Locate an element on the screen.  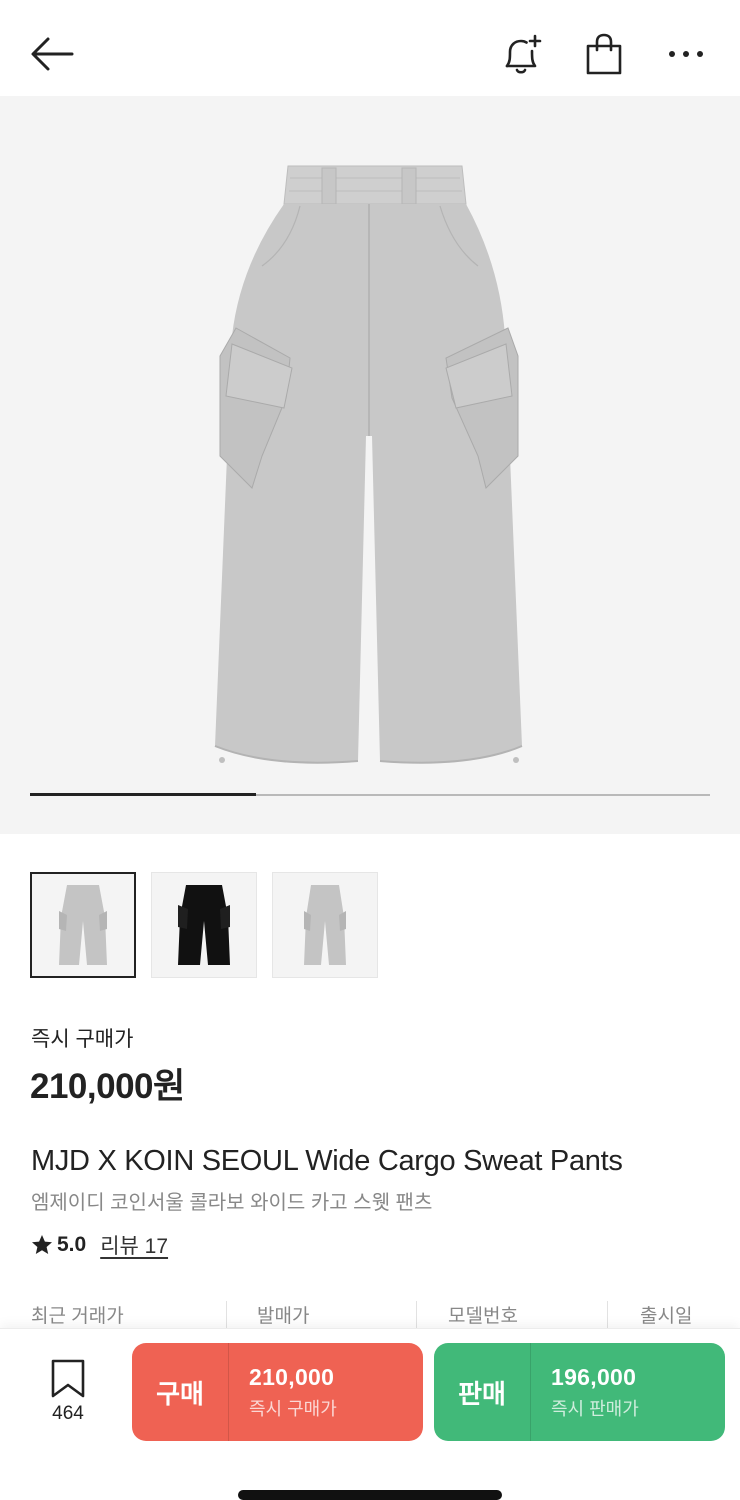
recent-price-label: 최근 거래가 is located at coordinates (77, 1316).